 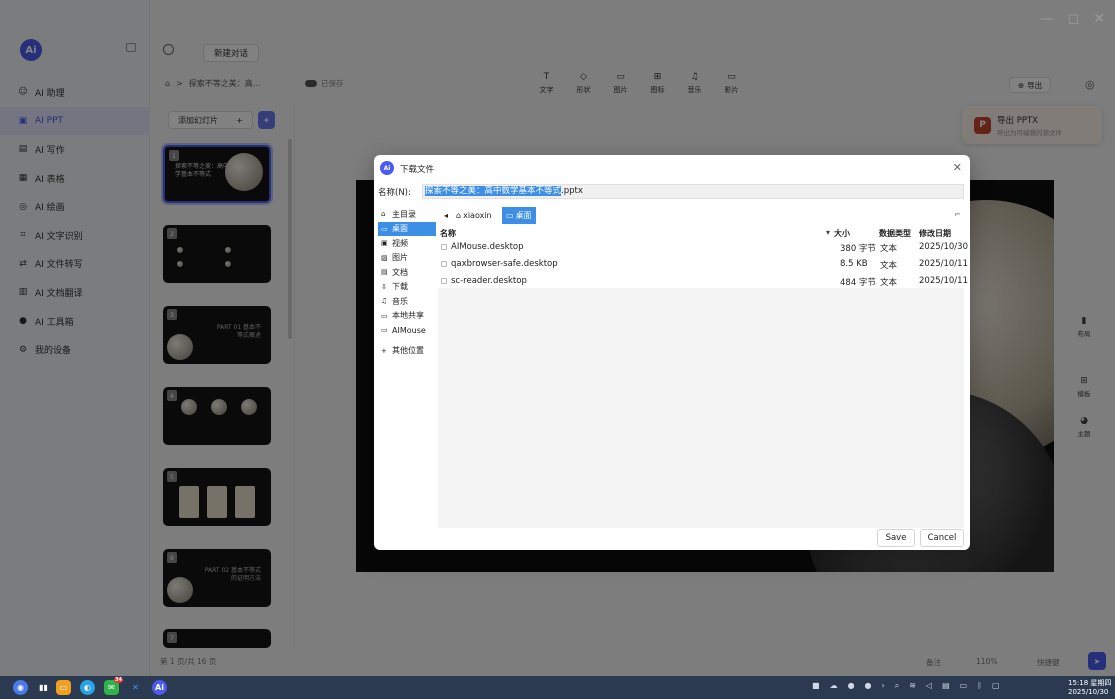 I want to click on place-videos: ▣ 视频, so click(x=407, y=243).